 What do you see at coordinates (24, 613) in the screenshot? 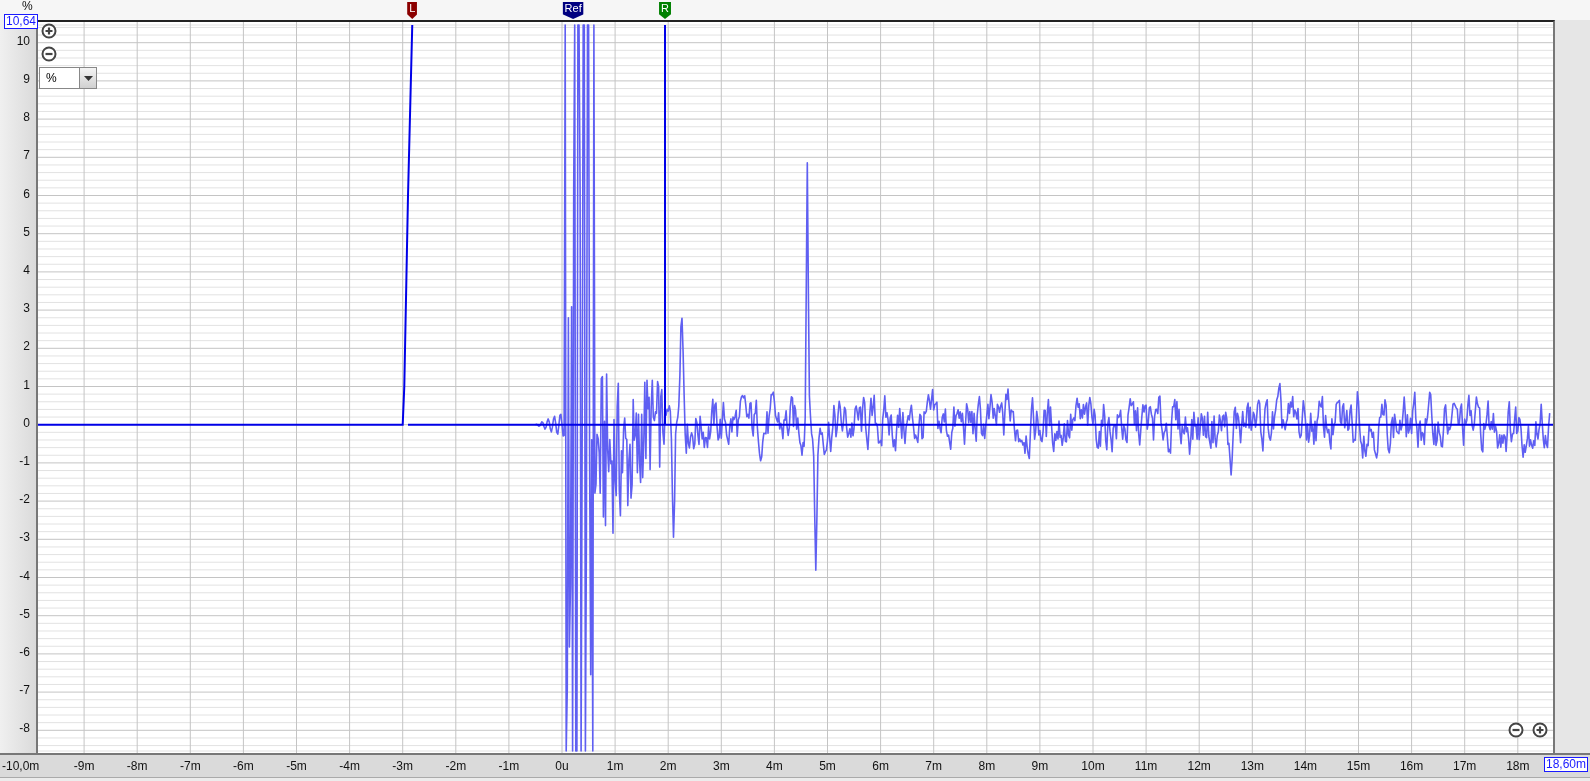
I see `y-axis-label: -5` at bounding box center [24, 613].